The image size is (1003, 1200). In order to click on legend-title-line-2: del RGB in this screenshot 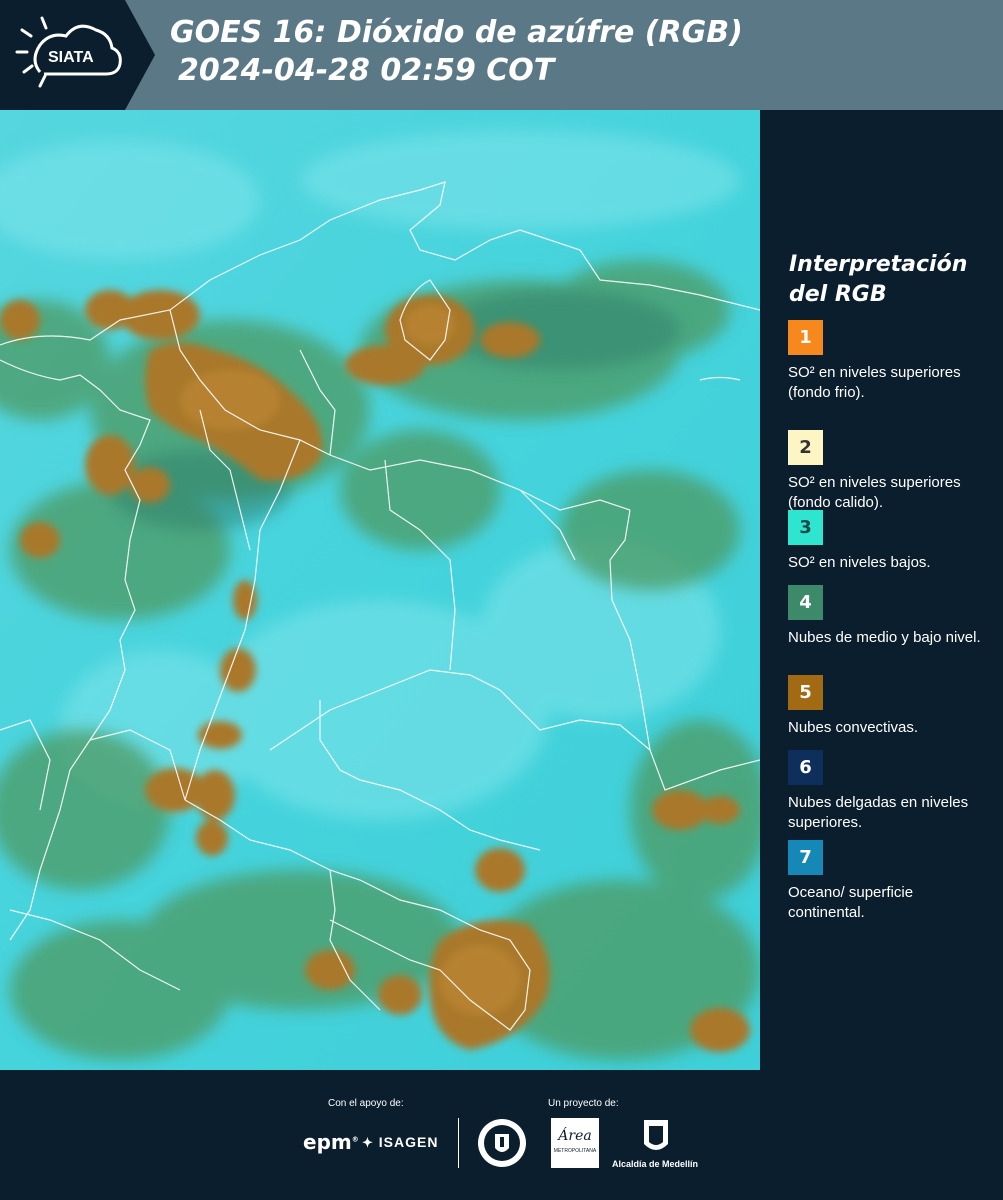, I will do `click(838, 294)`.